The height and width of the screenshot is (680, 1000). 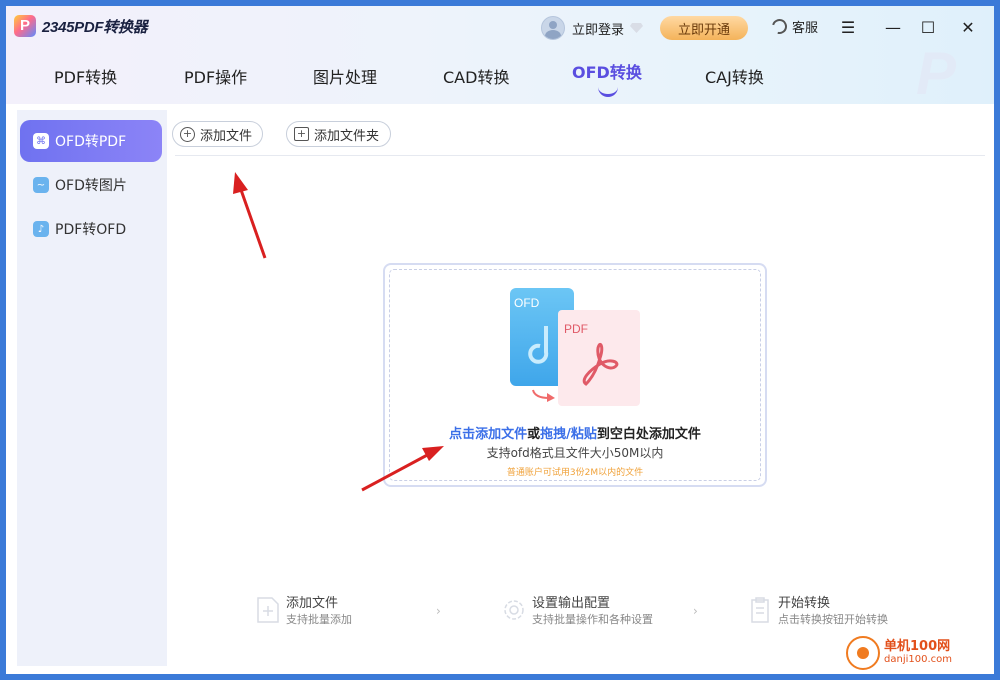 What do you see at coordinates (968, 27) in the screenshot?
I see `close-button: ✕` at bounding box center [968, 27].